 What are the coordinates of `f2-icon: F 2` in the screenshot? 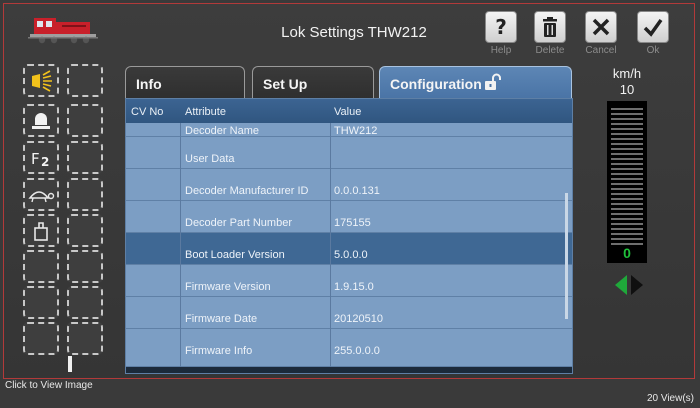 It's located at (40, 159).